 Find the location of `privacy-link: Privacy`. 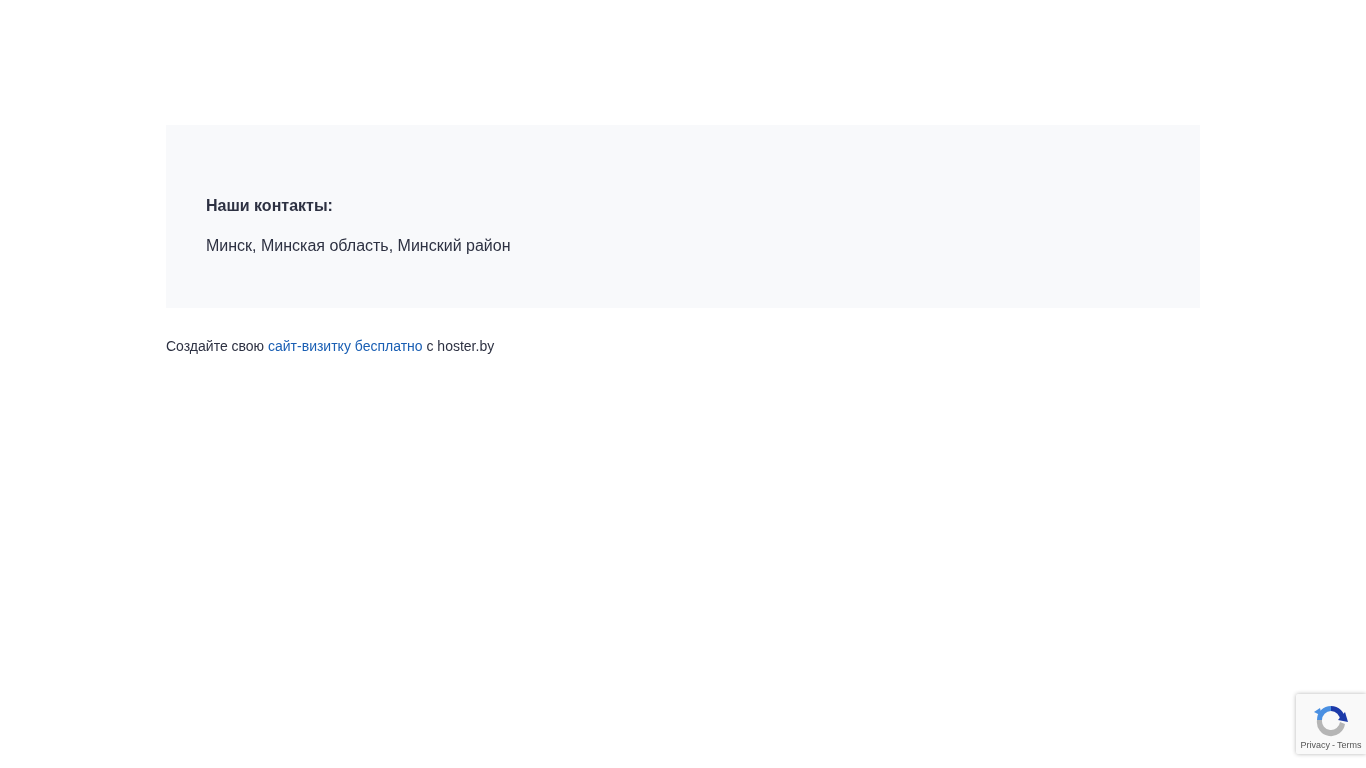

privacy-link: Privacy is located at coordinates (1315, 745).